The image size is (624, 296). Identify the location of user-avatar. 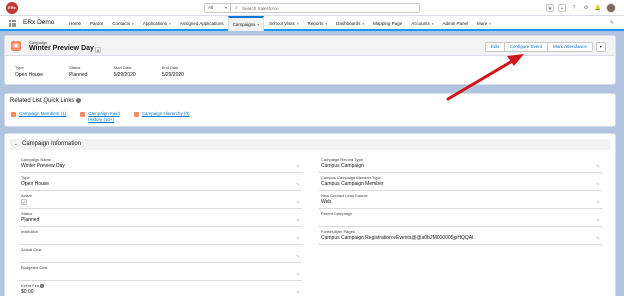
(611, 8).